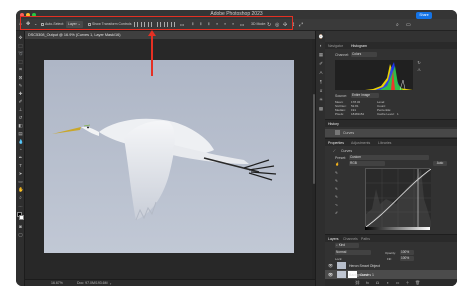  Describe the element at coordinates (21, 217) in the screenshot. I see `background-color-swatch` at that location.